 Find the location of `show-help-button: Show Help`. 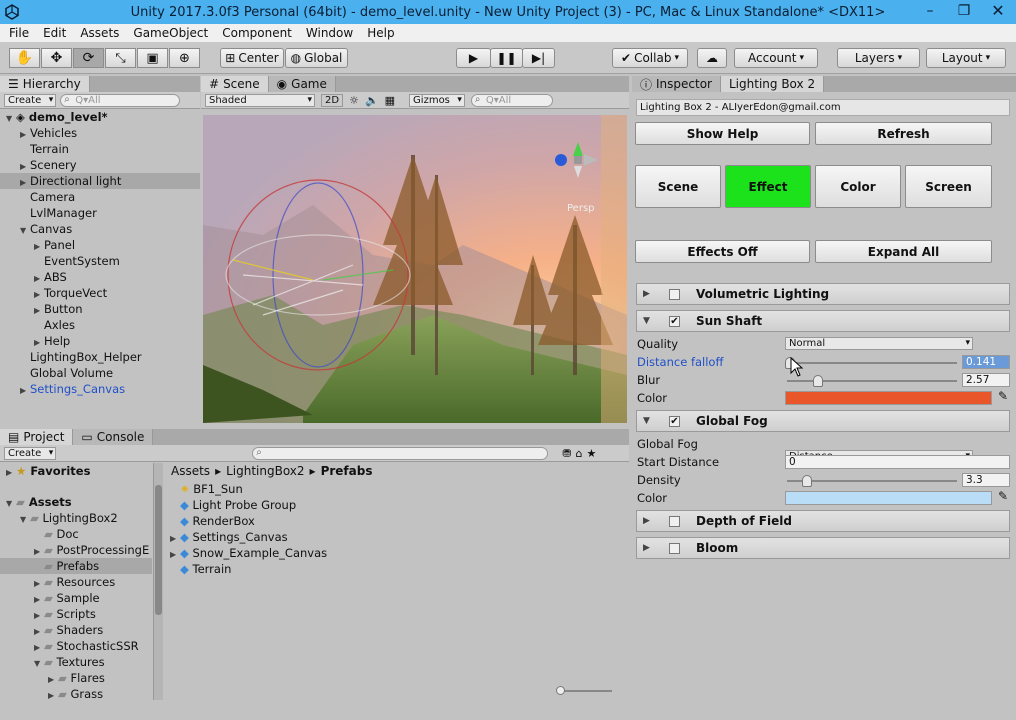

show-help-button: Show Help is located at coordinates (722, 133).